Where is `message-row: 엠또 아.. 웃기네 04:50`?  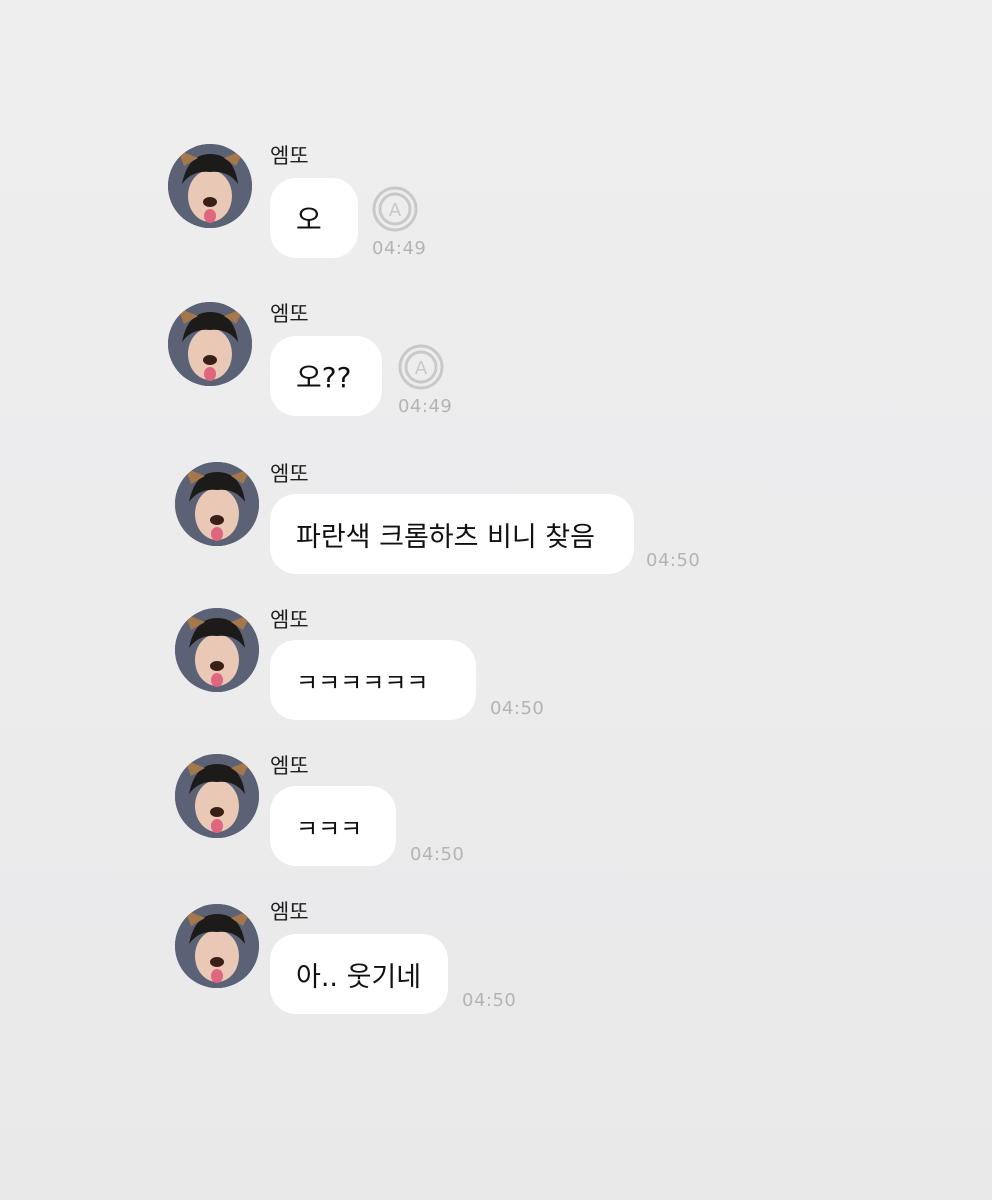 message-row: 엠또 아.. 웃기네 04:50 is located at coordinates (496, 966).